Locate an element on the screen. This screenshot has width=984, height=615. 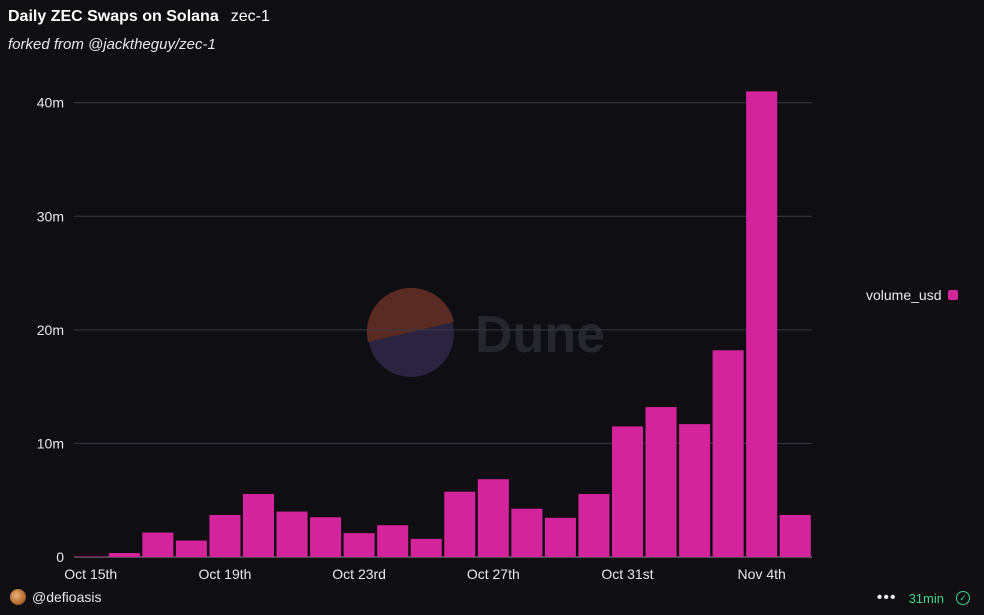
bar-oct-21st is located at coordinates (292, 534).